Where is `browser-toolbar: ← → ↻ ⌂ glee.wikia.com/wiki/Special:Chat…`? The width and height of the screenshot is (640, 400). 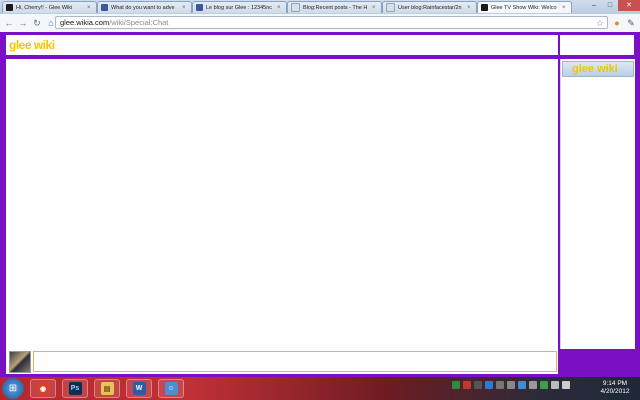
browser-toolbar: ← → ↻ ⌂ glee.wikia.com/wiki/Special:Chat… is located at coordinates (320, 23).